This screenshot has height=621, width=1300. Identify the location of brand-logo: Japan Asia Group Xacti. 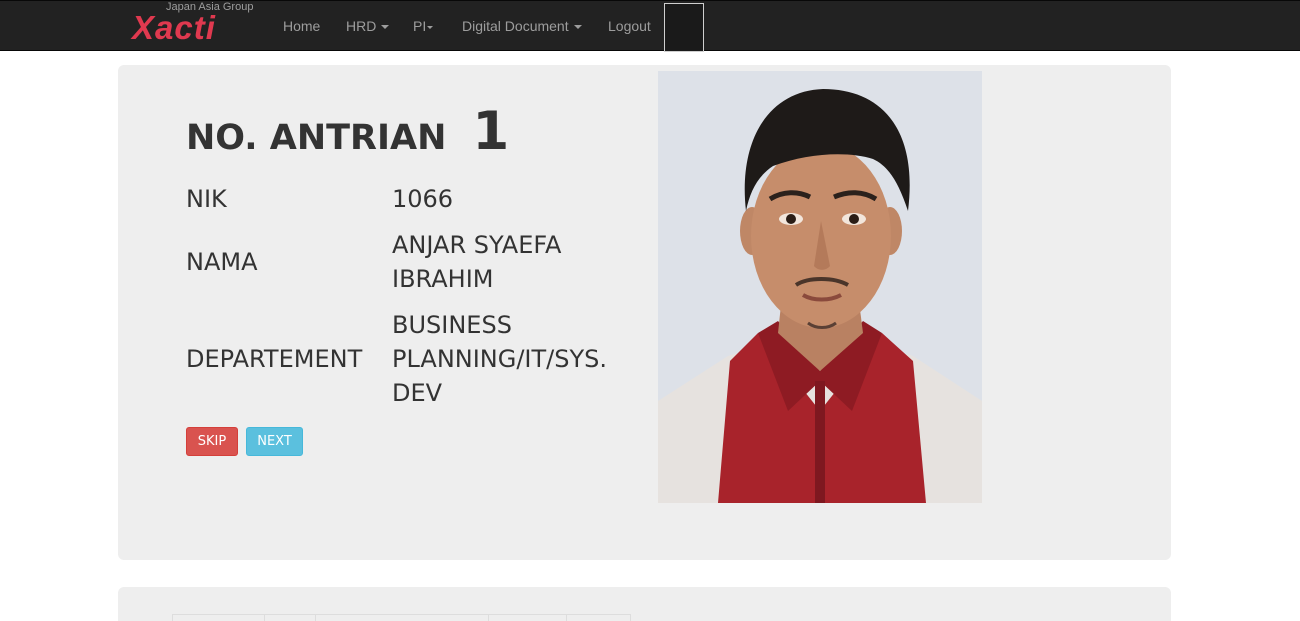
(200, 26).